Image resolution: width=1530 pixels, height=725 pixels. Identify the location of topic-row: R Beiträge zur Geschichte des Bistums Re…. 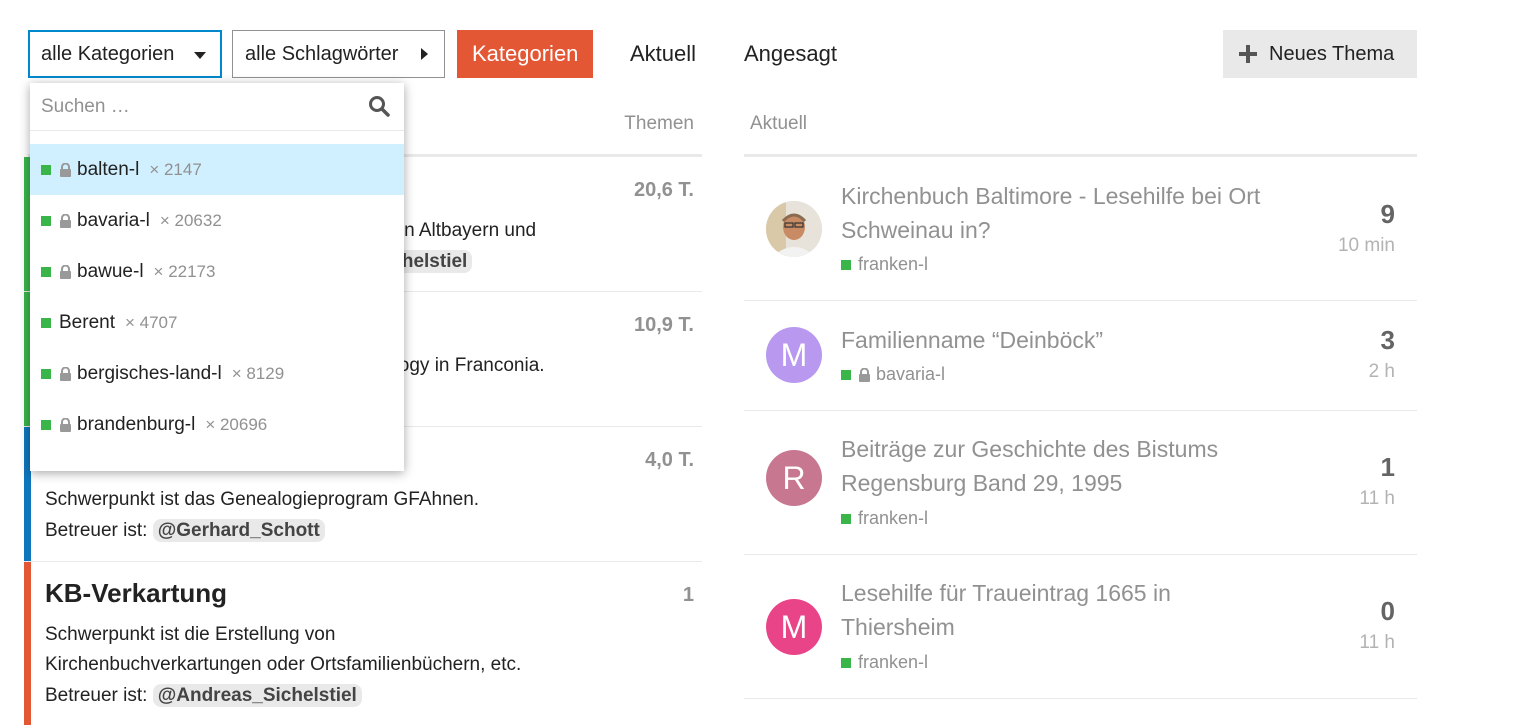
(1080, 483).